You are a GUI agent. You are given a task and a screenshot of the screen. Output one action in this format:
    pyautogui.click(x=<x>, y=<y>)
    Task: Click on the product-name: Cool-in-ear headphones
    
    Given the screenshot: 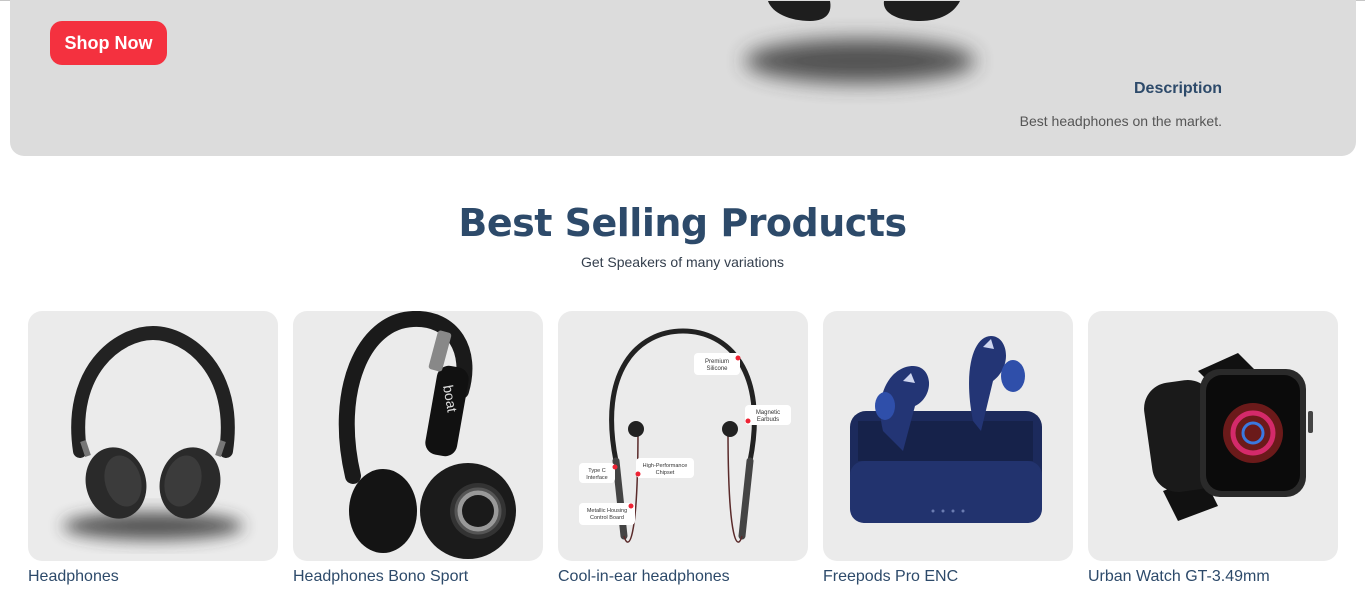 What is the action you would take?
    pyautogui.click(x=644, y=577)
    